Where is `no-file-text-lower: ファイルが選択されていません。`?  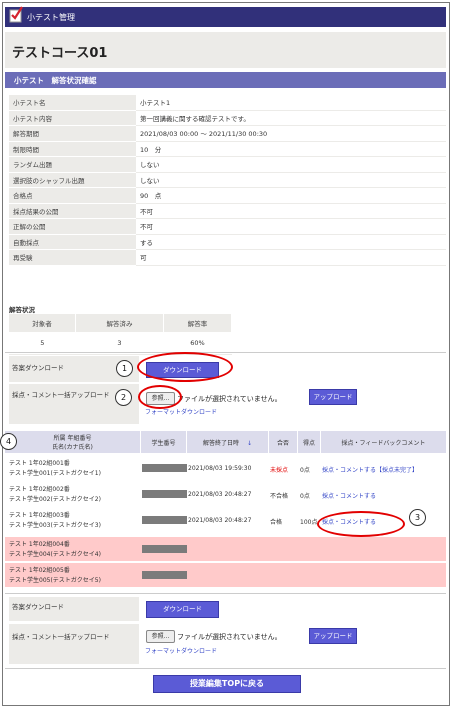
no-file-text-lower: ファイルが選択されていません。 is located at coordinates (229, 637).